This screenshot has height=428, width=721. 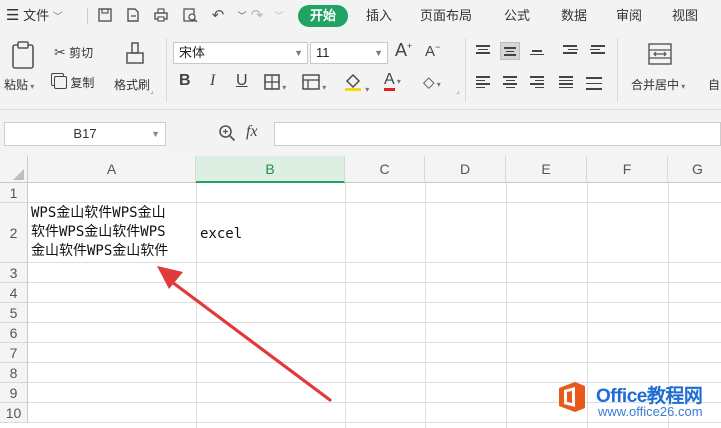 I want to click on office-logo-icon, so click(x=572, y=397).